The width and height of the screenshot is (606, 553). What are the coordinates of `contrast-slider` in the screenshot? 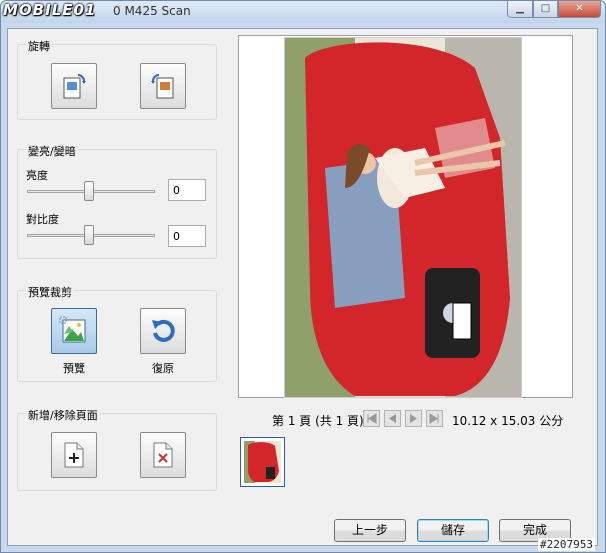 It's located at (91, 236).